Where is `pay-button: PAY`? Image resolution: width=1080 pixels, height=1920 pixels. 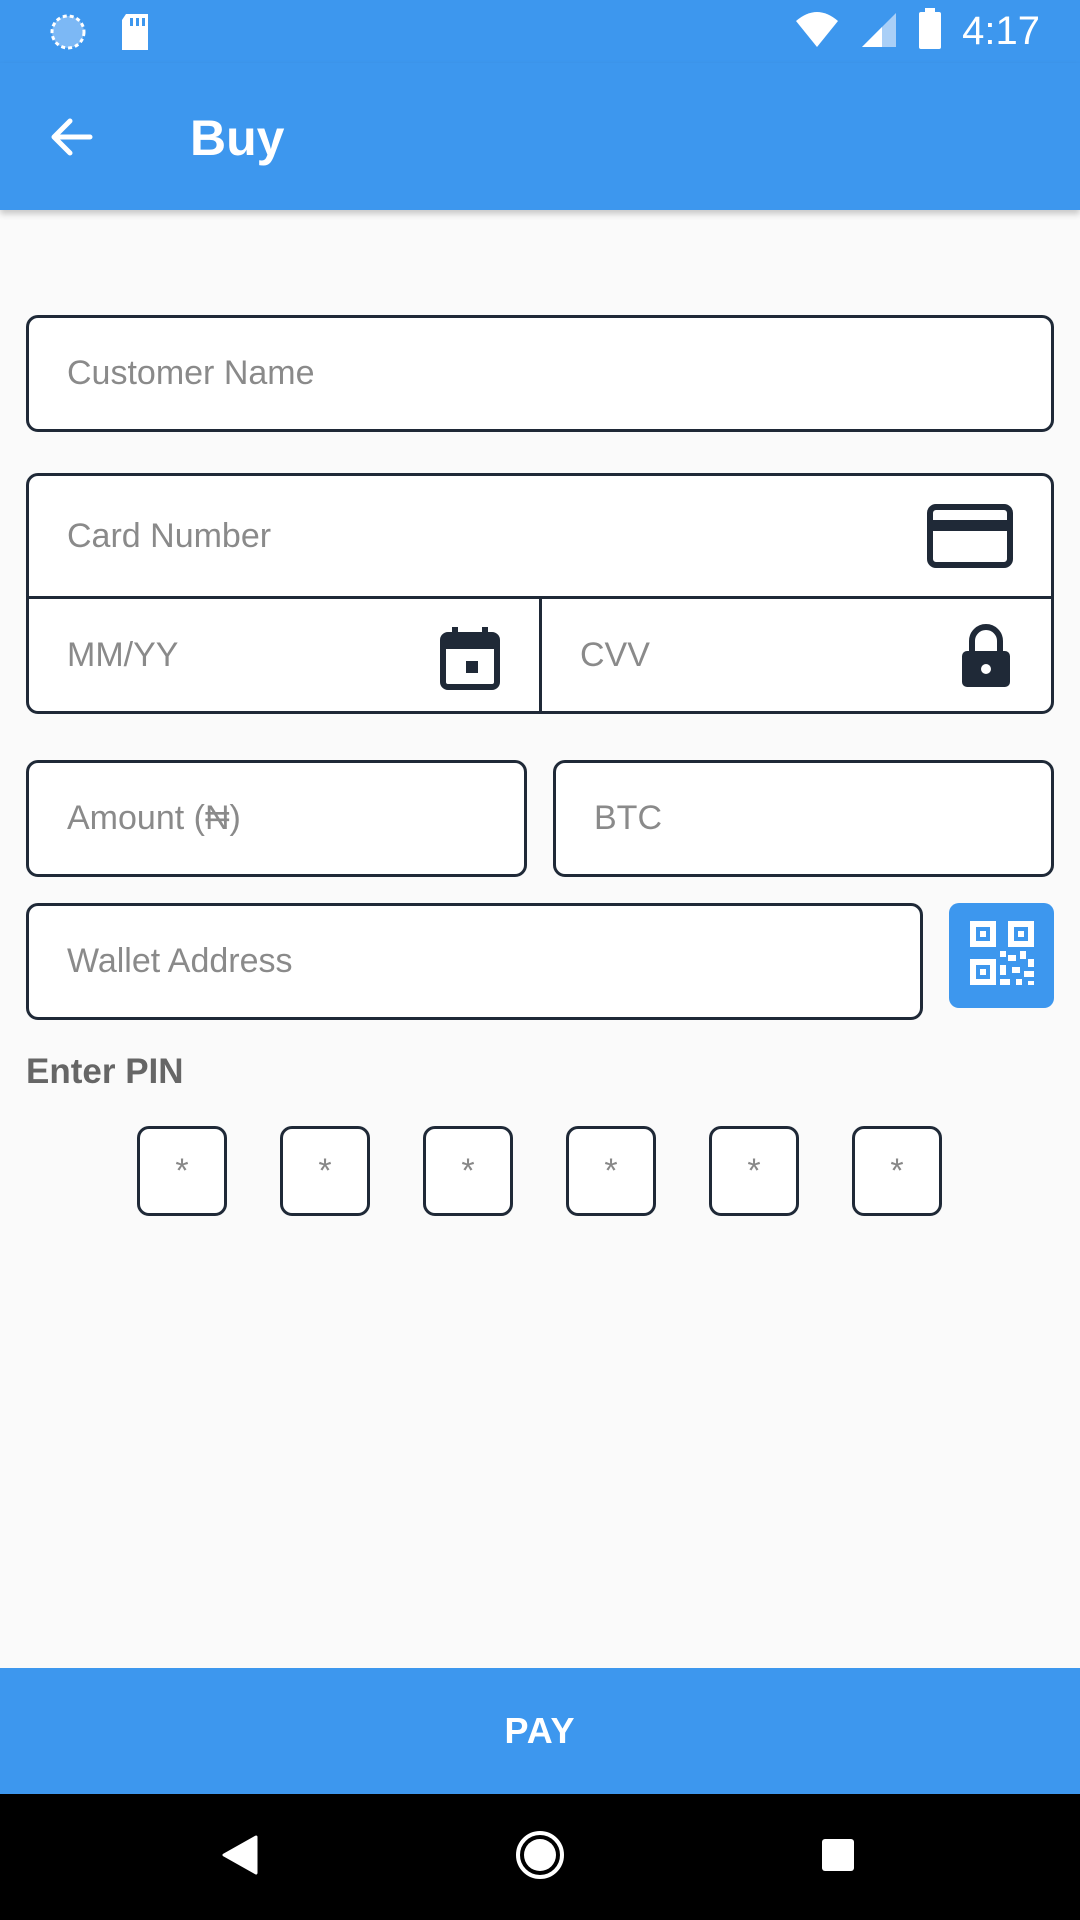 pay-button: PAY is located at coordinates (540, 1731).